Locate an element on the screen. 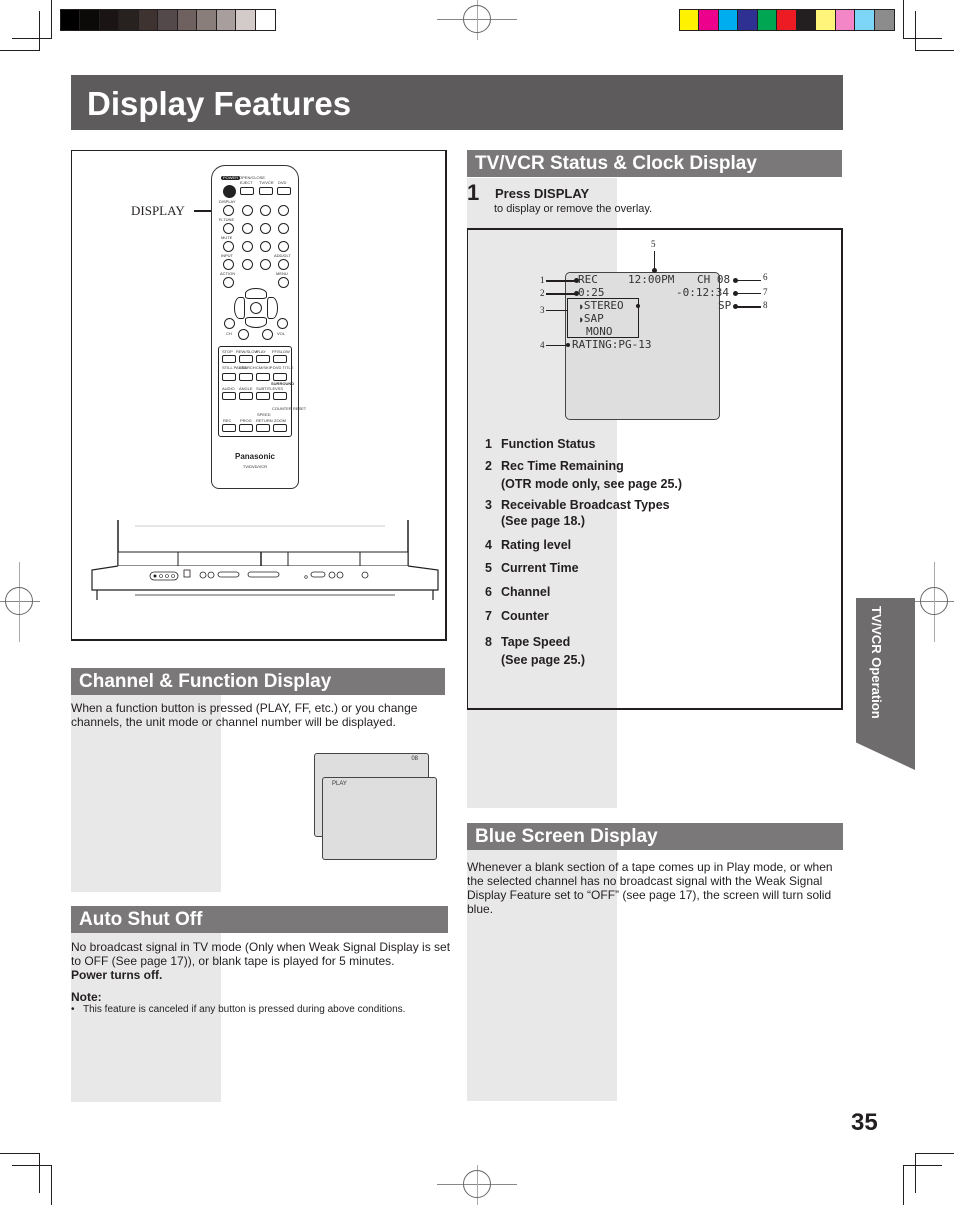 The image size is (954, 1205). cm-skip-button is located at coordinates (263, 377).